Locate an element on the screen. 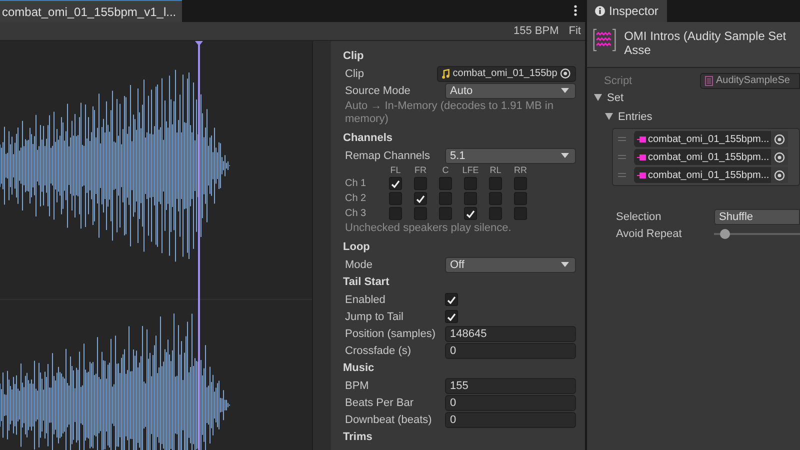 This screenshot has height=450, width=800. section-title: Music is located at coordinates (359, 369).